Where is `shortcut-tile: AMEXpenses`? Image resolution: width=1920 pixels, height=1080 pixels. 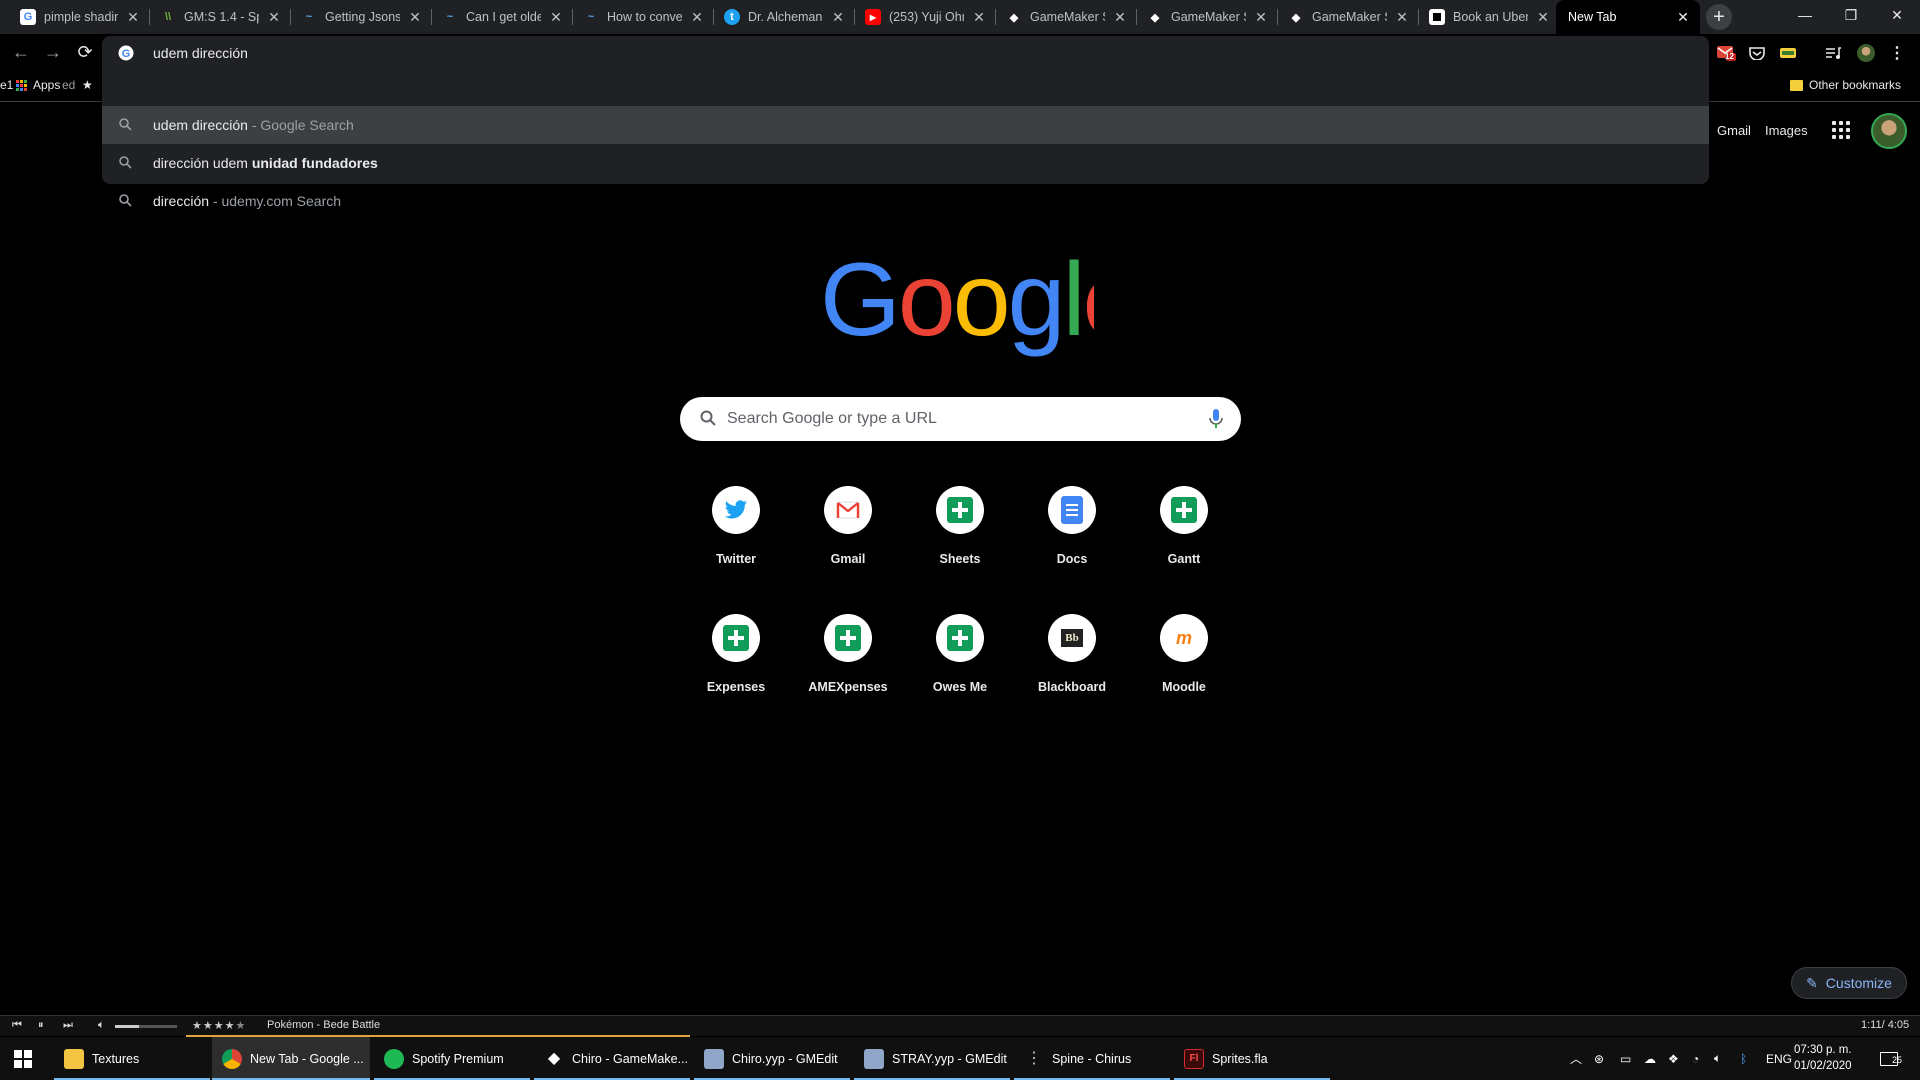
shortcut-tile: AMEXpenses is located at coordinates (848, 670).